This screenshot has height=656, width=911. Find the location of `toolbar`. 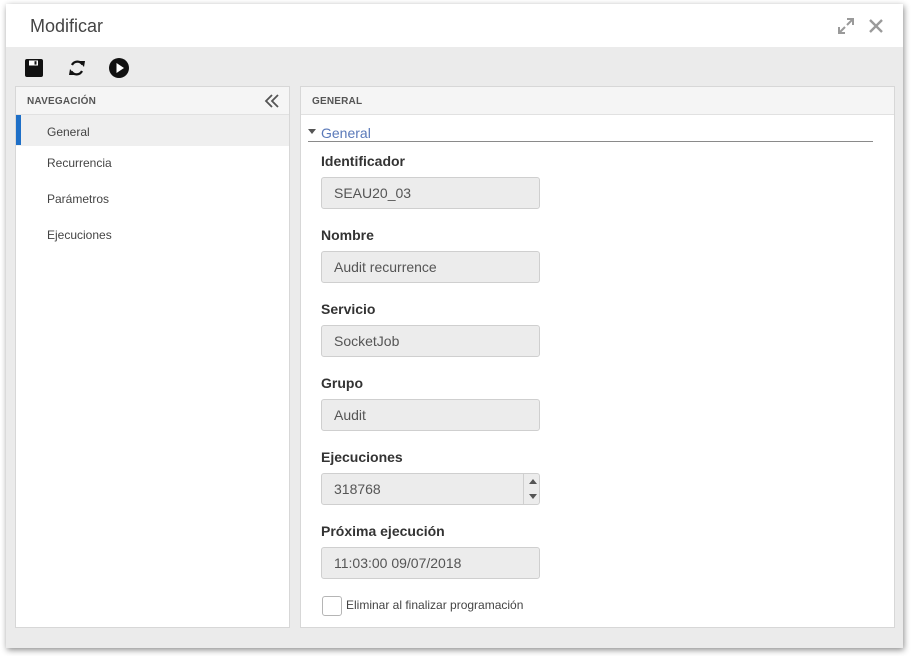

toolbar is located at coordinates (454, 68).